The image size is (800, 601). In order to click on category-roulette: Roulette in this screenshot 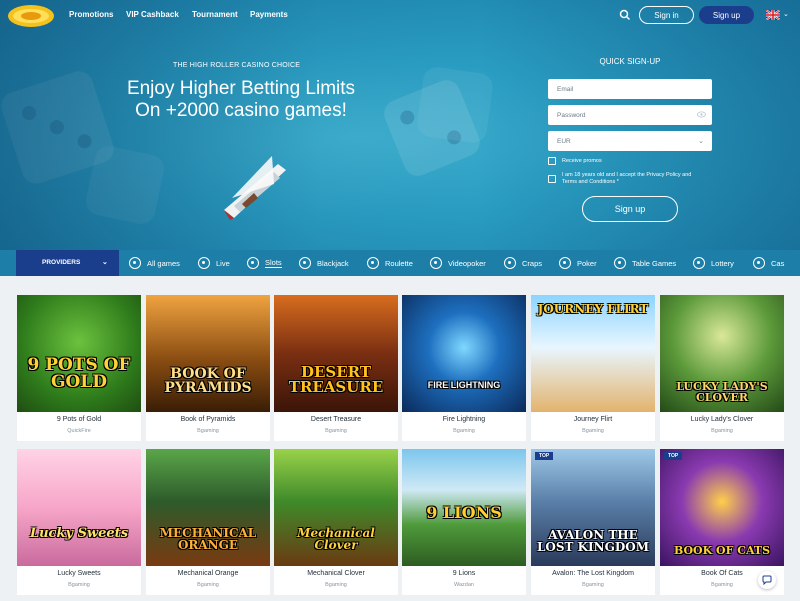, I will do `click(390, 263)`.